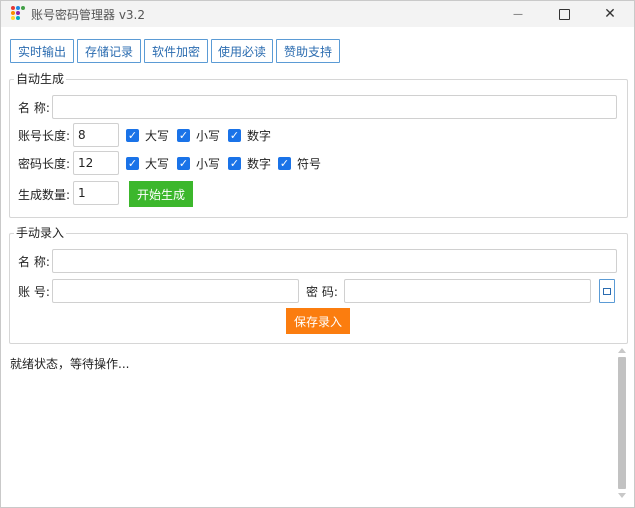  I want to click on account-length-label: 账号长度:, so click(44, 136).